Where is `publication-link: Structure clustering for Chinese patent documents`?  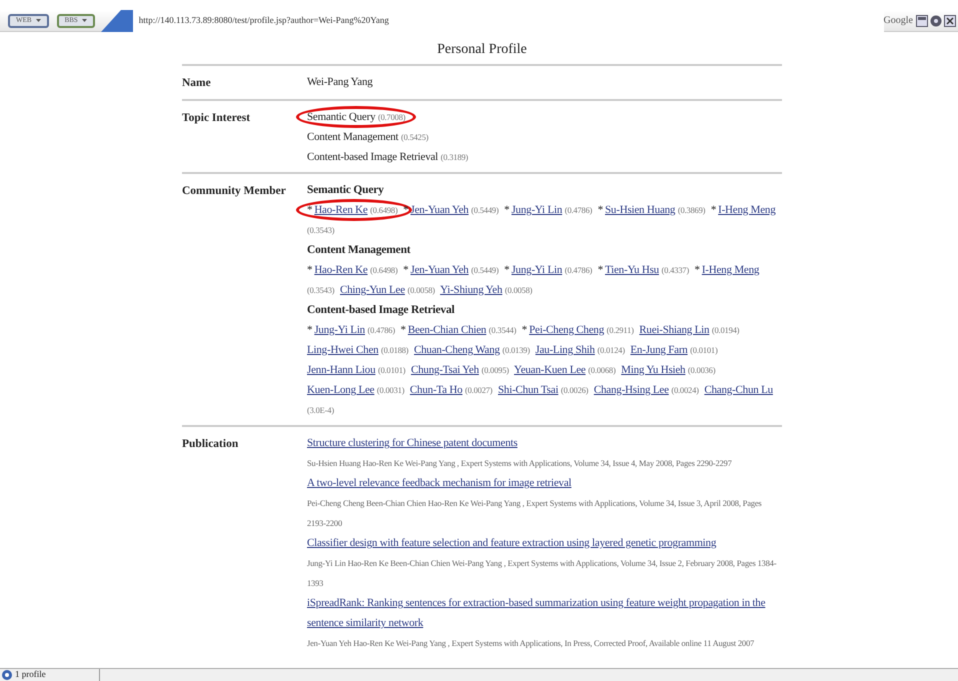 publication-link: Structure clustering for Chinese patent documents is located at coordinates (412, 443).